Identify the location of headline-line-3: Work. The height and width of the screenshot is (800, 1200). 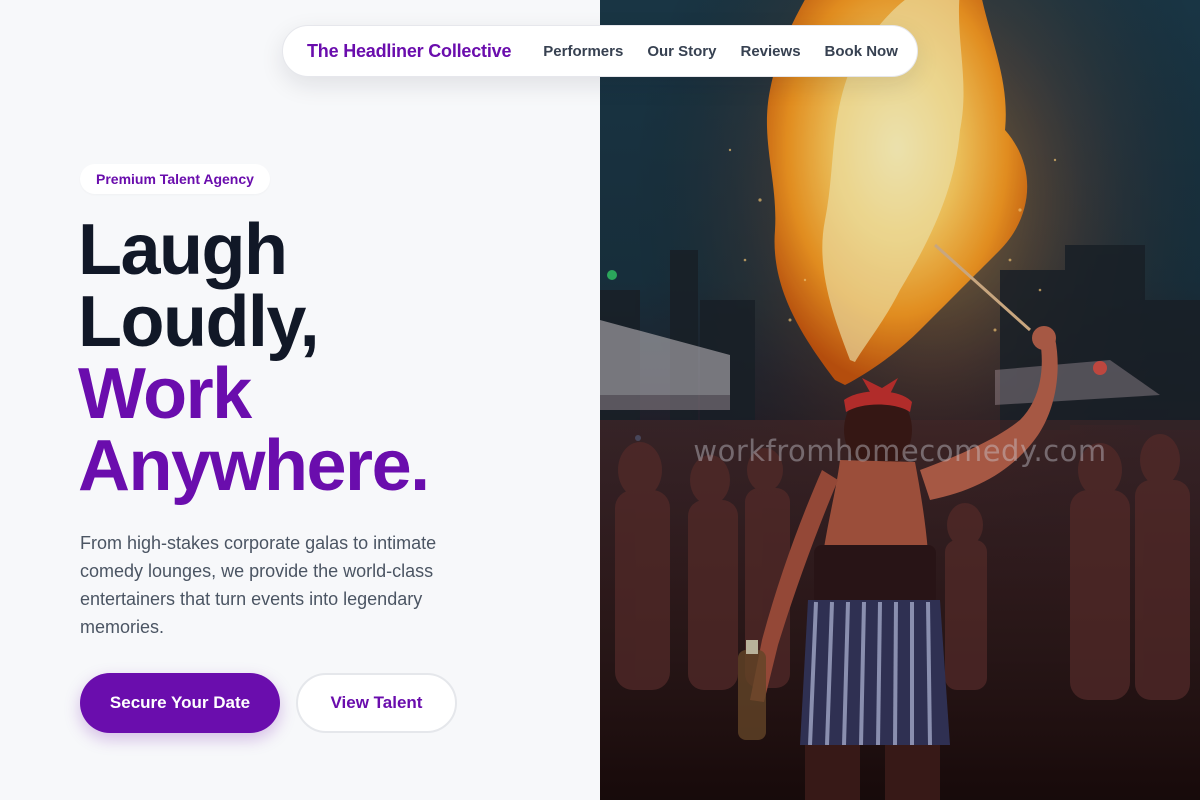
(165, 394).